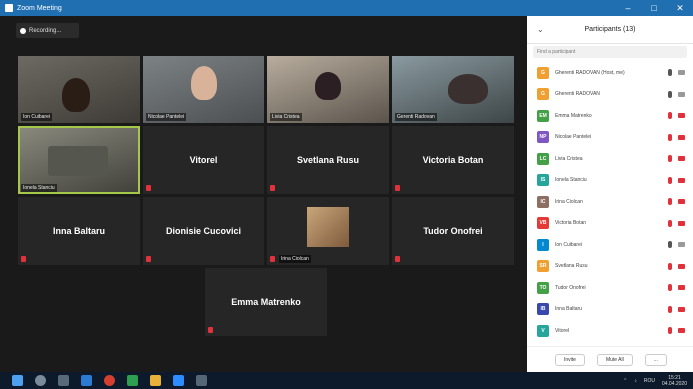  What do you see at coordinates (610, 288) in the screenshot?
I see `participant-row: TO Tudor Onofrei` at bounding box center [610, 288].